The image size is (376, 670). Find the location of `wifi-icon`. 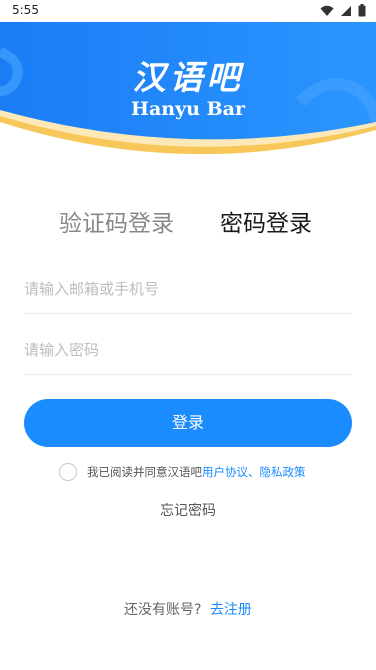

wifi-icon is located at coordinates (327, 10).